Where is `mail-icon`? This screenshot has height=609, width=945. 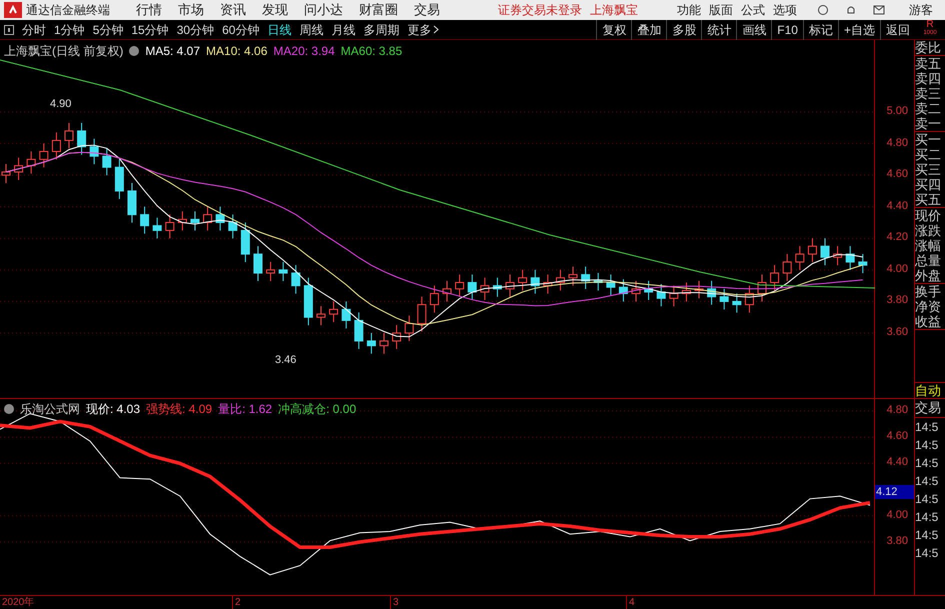 mail-icon is located at coordinates (879, 10).